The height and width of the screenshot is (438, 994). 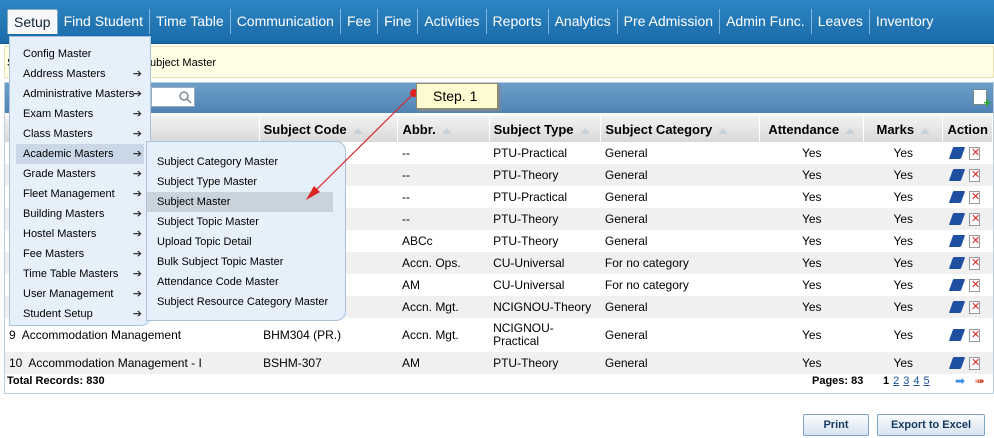 I want to click on subject-name: Accommodation Management, so click(x=101, y=335).